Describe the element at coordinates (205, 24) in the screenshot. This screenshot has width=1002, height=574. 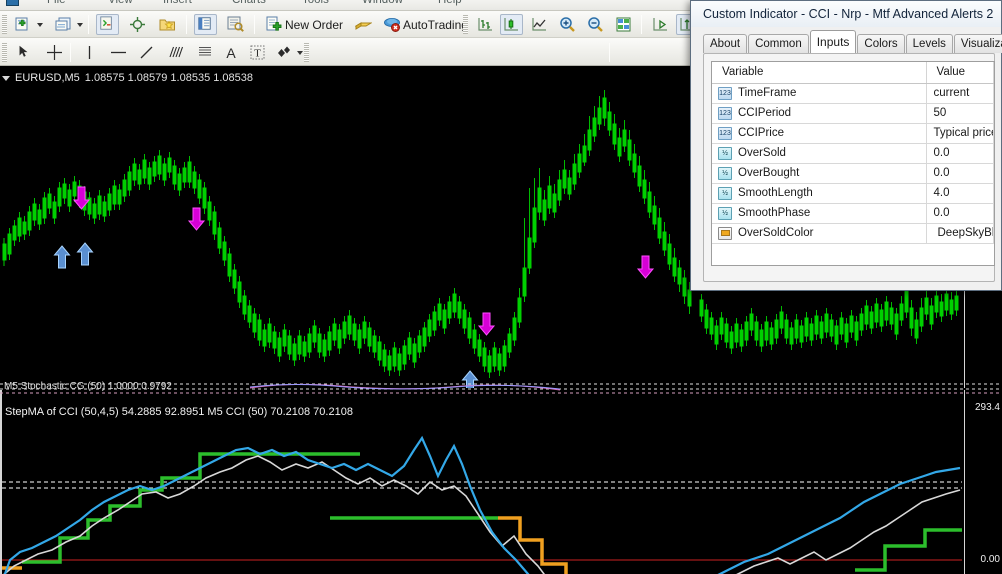
I see `market-watch-button` at that location.